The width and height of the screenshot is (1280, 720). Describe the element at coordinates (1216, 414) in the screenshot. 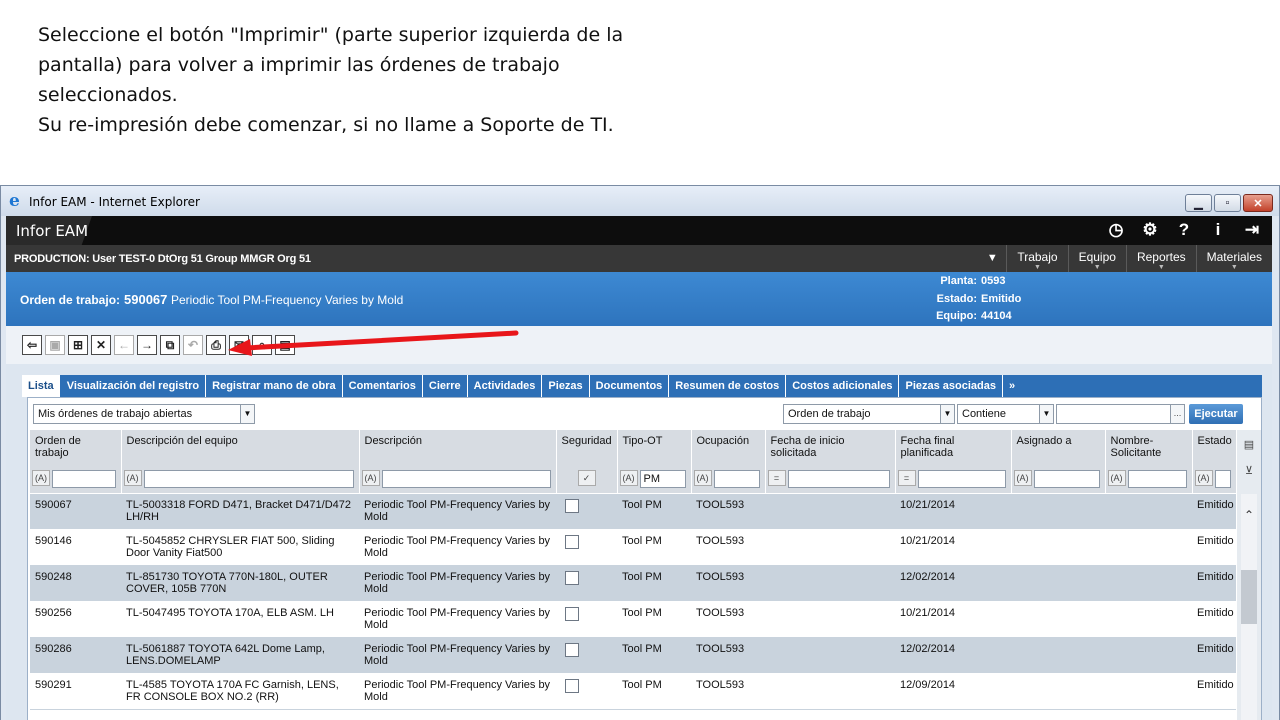

I see `run-button: Ejecutar` at that location.